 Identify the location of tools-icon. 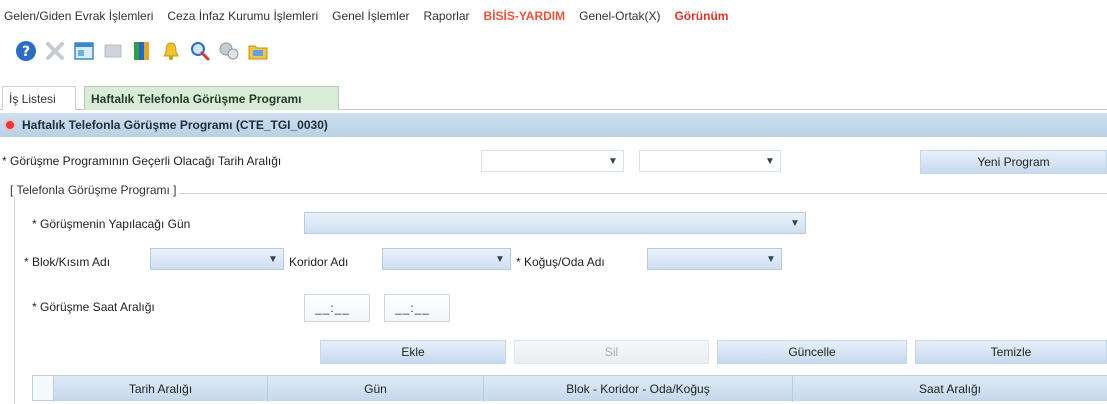
(229, 51).